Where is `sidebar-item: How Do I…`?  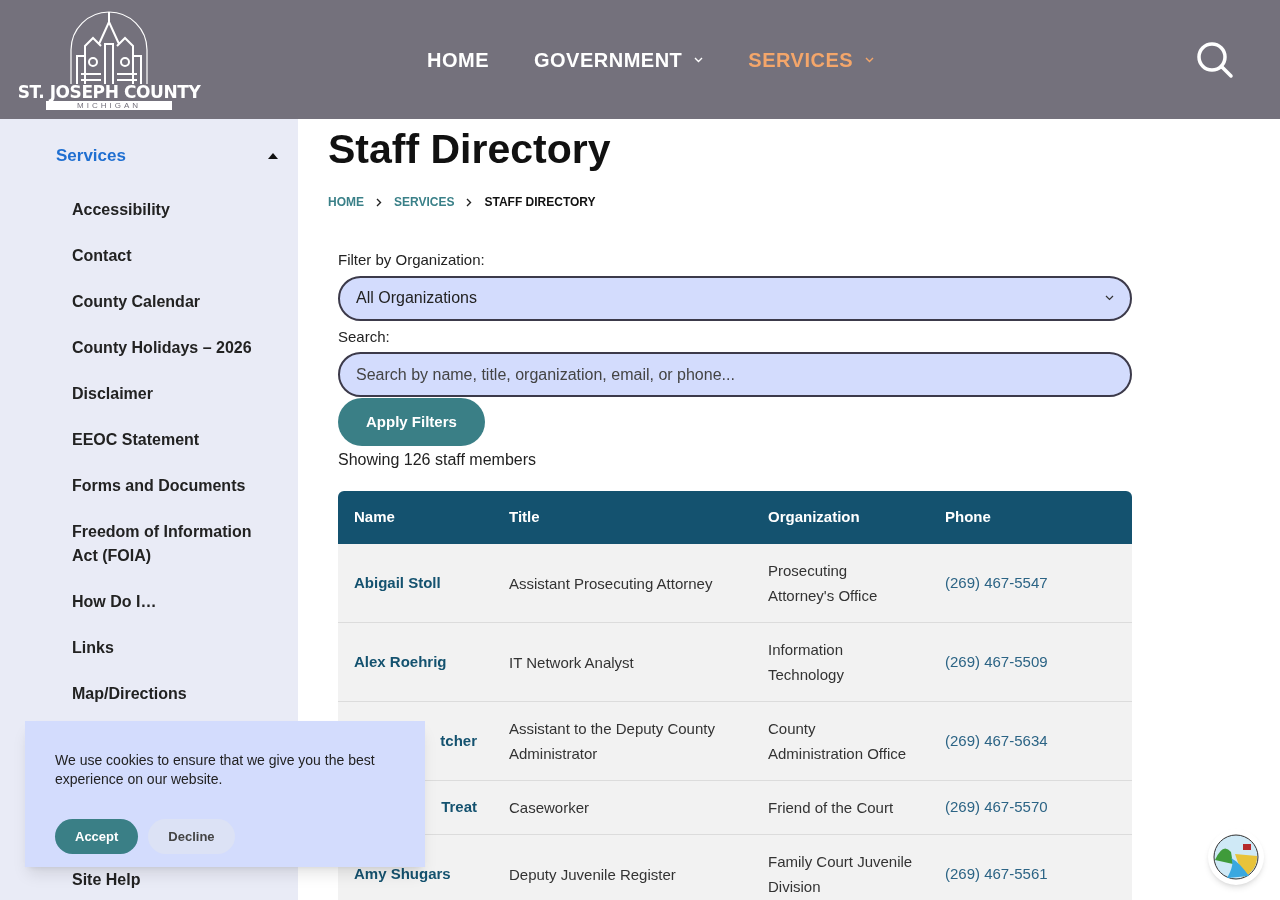 sidebar-item: How Do I… is located at coordinates (114, 601).